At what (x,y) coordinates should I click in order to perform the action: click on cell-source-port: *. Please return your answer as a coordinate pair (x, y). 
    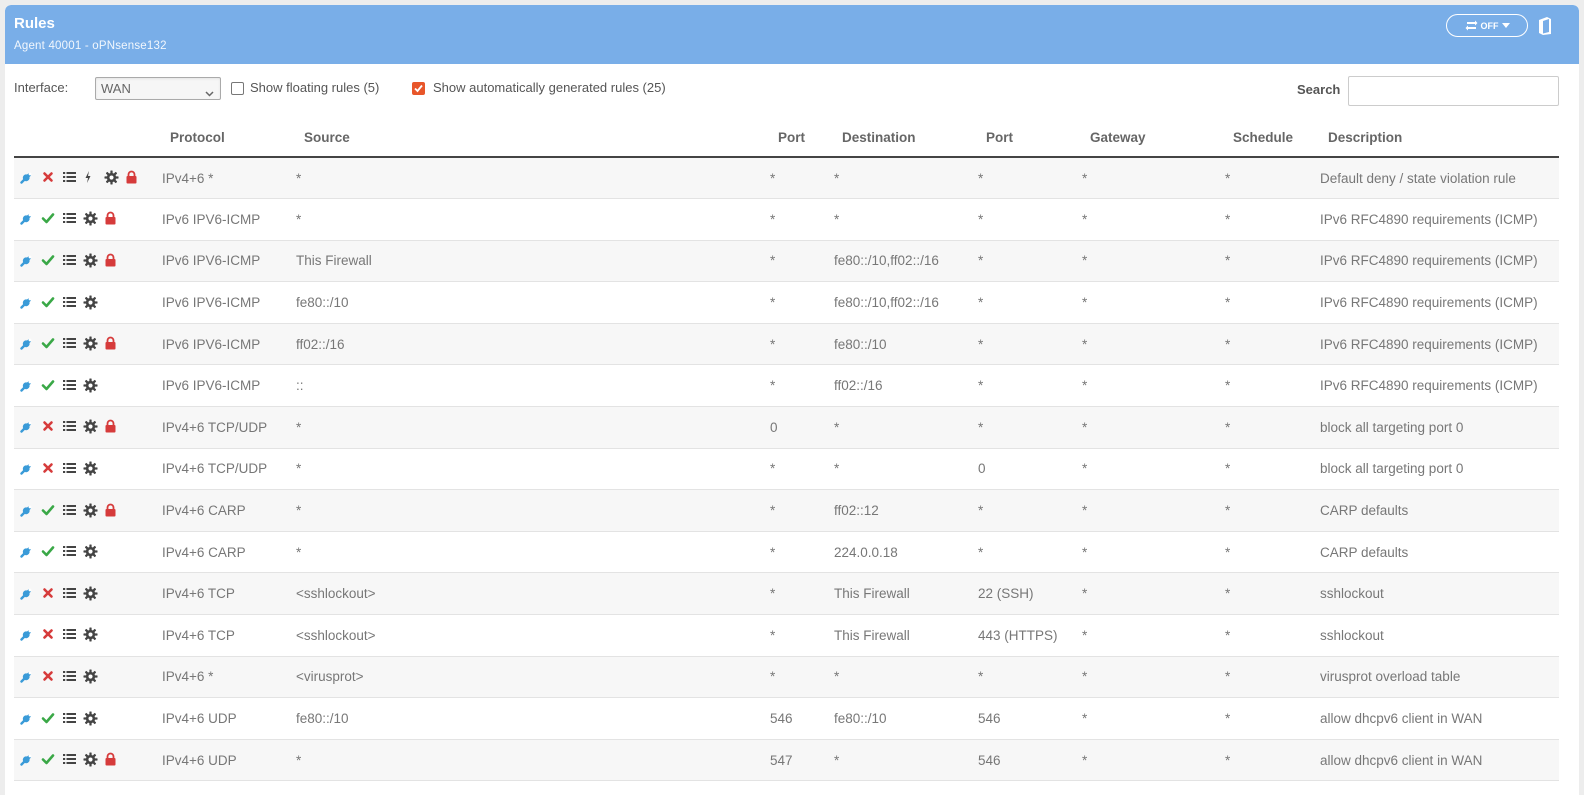
    Looking at the image, I should click on (802, 344).